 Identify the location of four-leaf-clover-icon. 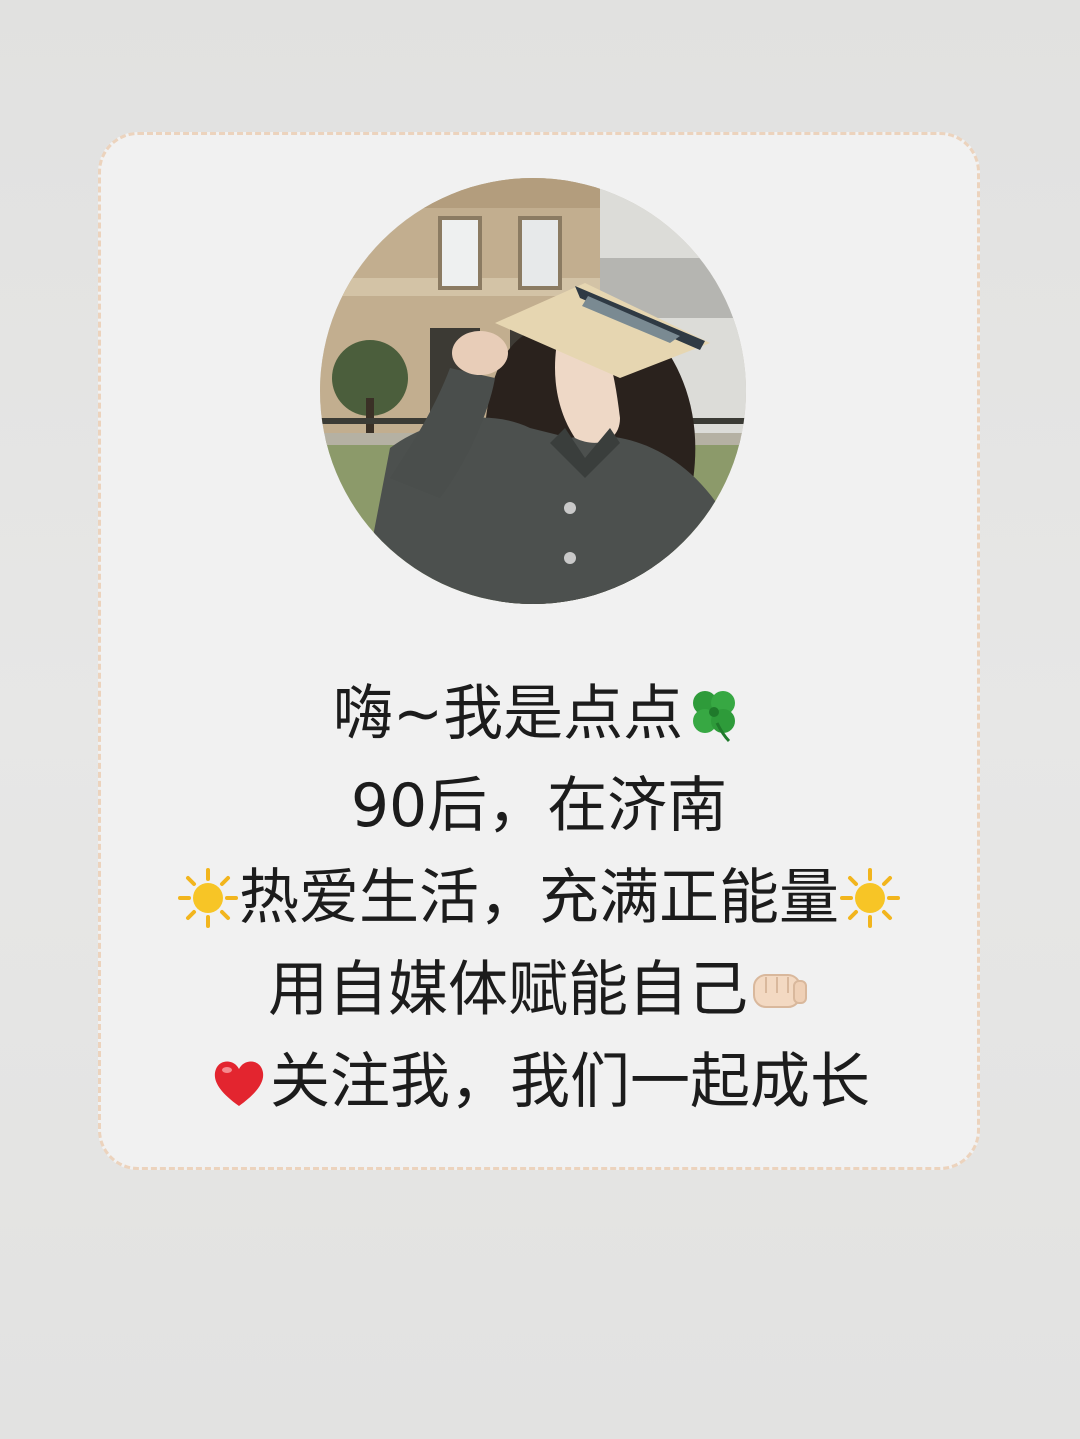
(714, 714).